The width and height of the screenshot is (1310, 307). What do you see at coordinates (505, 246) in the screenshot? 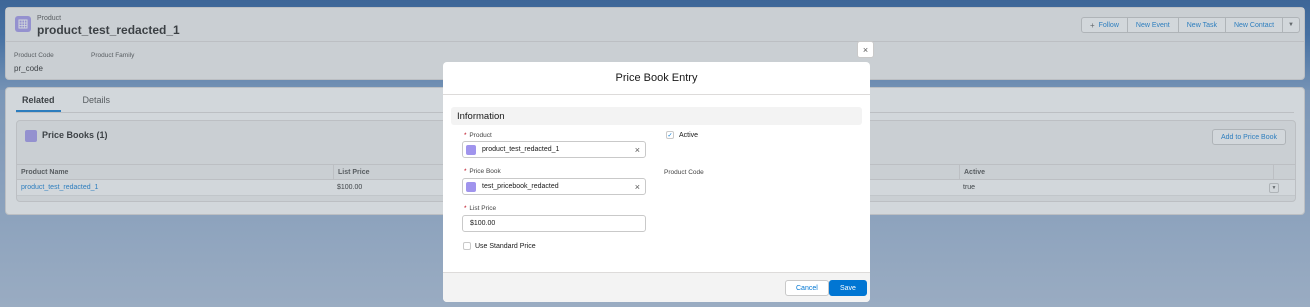
I see `use-standard-price-label: Use Standard Price` at bounding box center [505, 246].